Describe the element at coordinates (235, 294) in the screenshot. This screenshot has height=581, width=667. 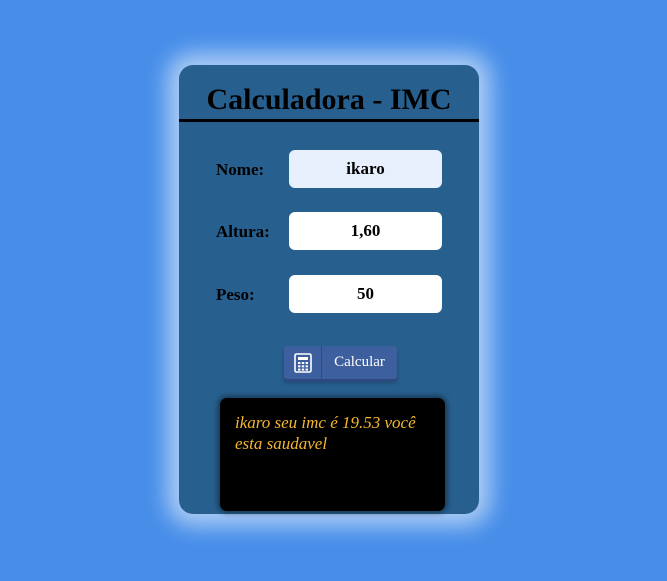
I see `peso-label: Peso:` at that location.